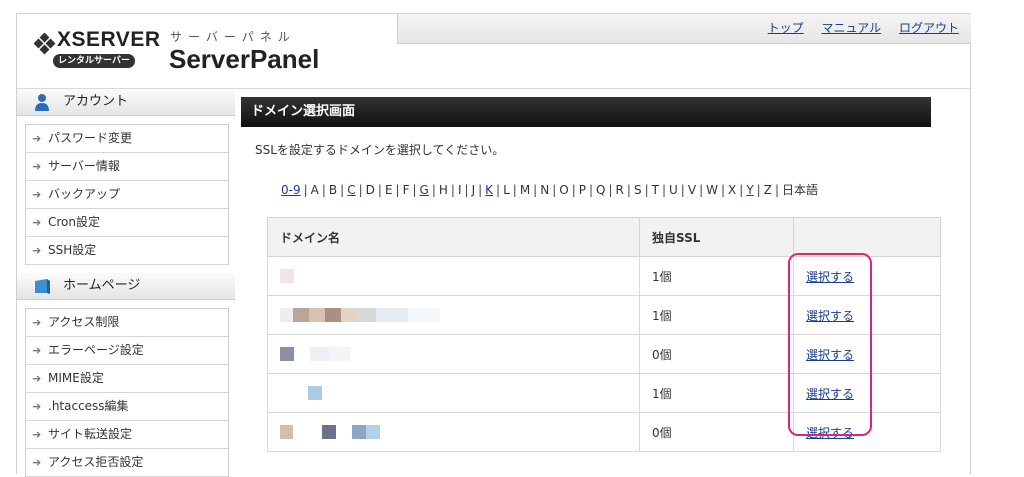 The height and width of the screenshot is (477, 1024). I want to click on nav-top-link: トップ, so click(786, 28).